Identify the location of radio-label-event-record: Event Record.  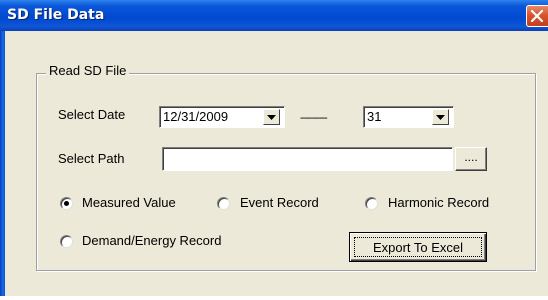
(279, 202).